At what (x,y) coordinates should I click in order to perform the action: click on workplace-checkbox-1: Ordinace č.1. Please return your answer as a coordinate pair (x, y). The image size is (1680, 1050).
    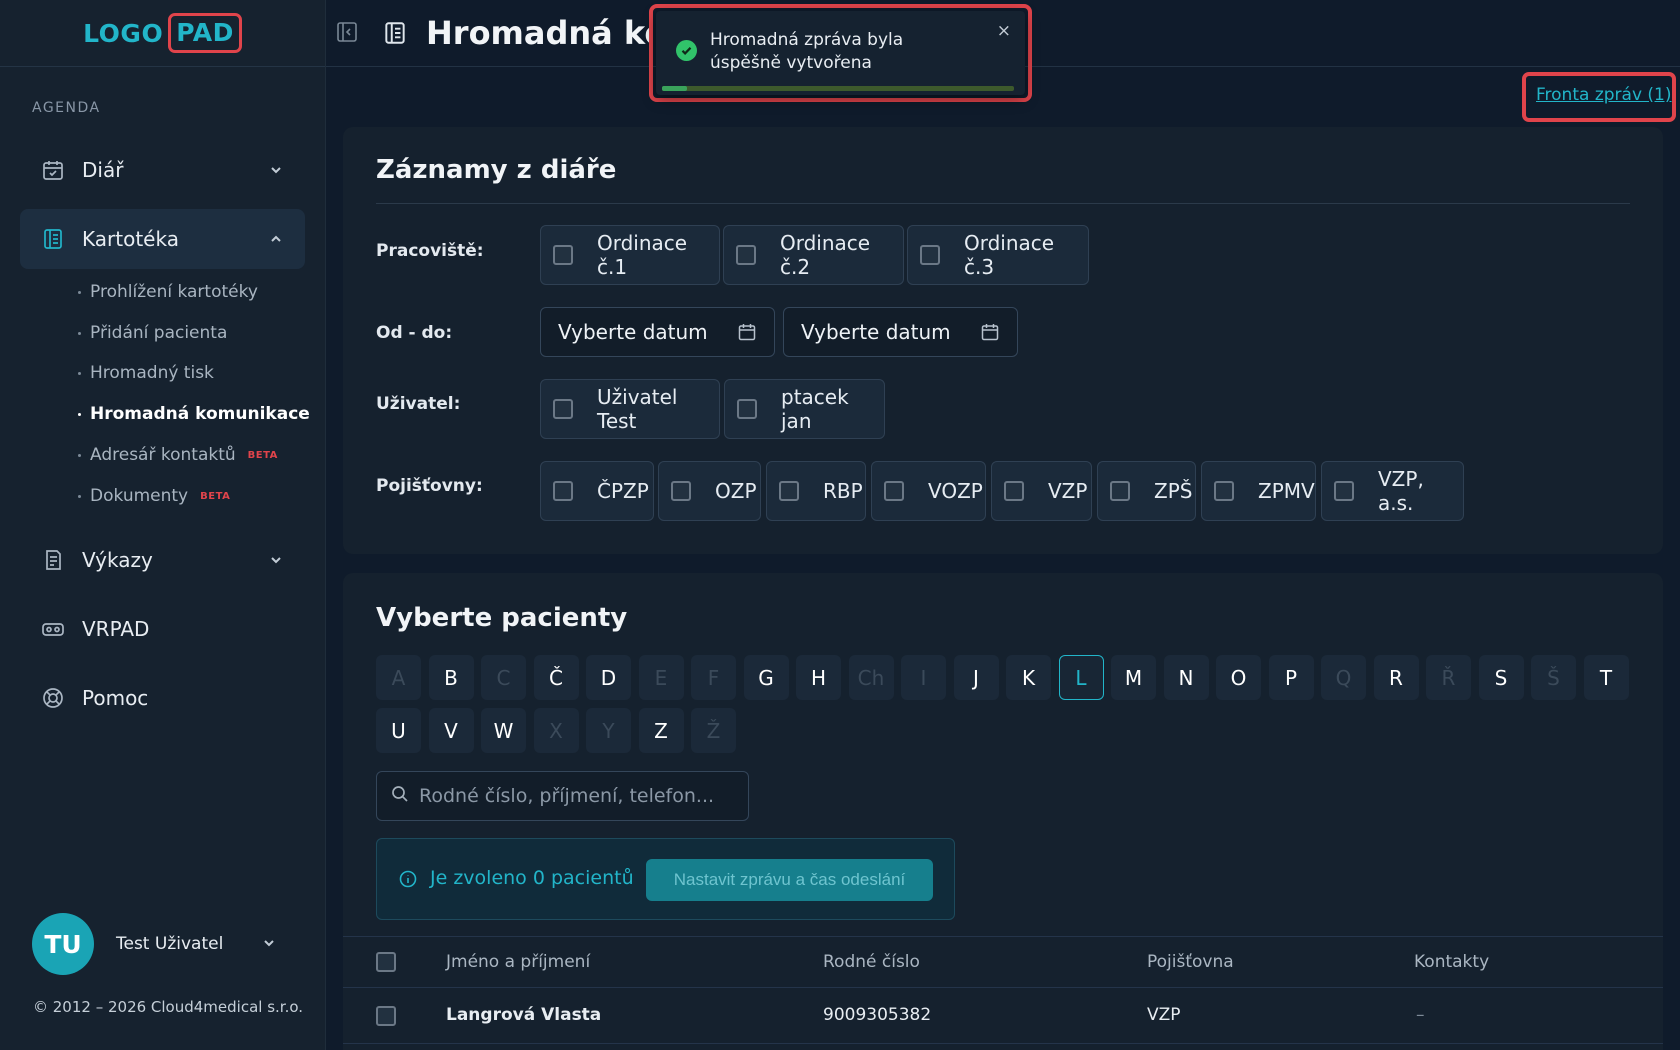
    Looking at the image, I should click on (630, 255).